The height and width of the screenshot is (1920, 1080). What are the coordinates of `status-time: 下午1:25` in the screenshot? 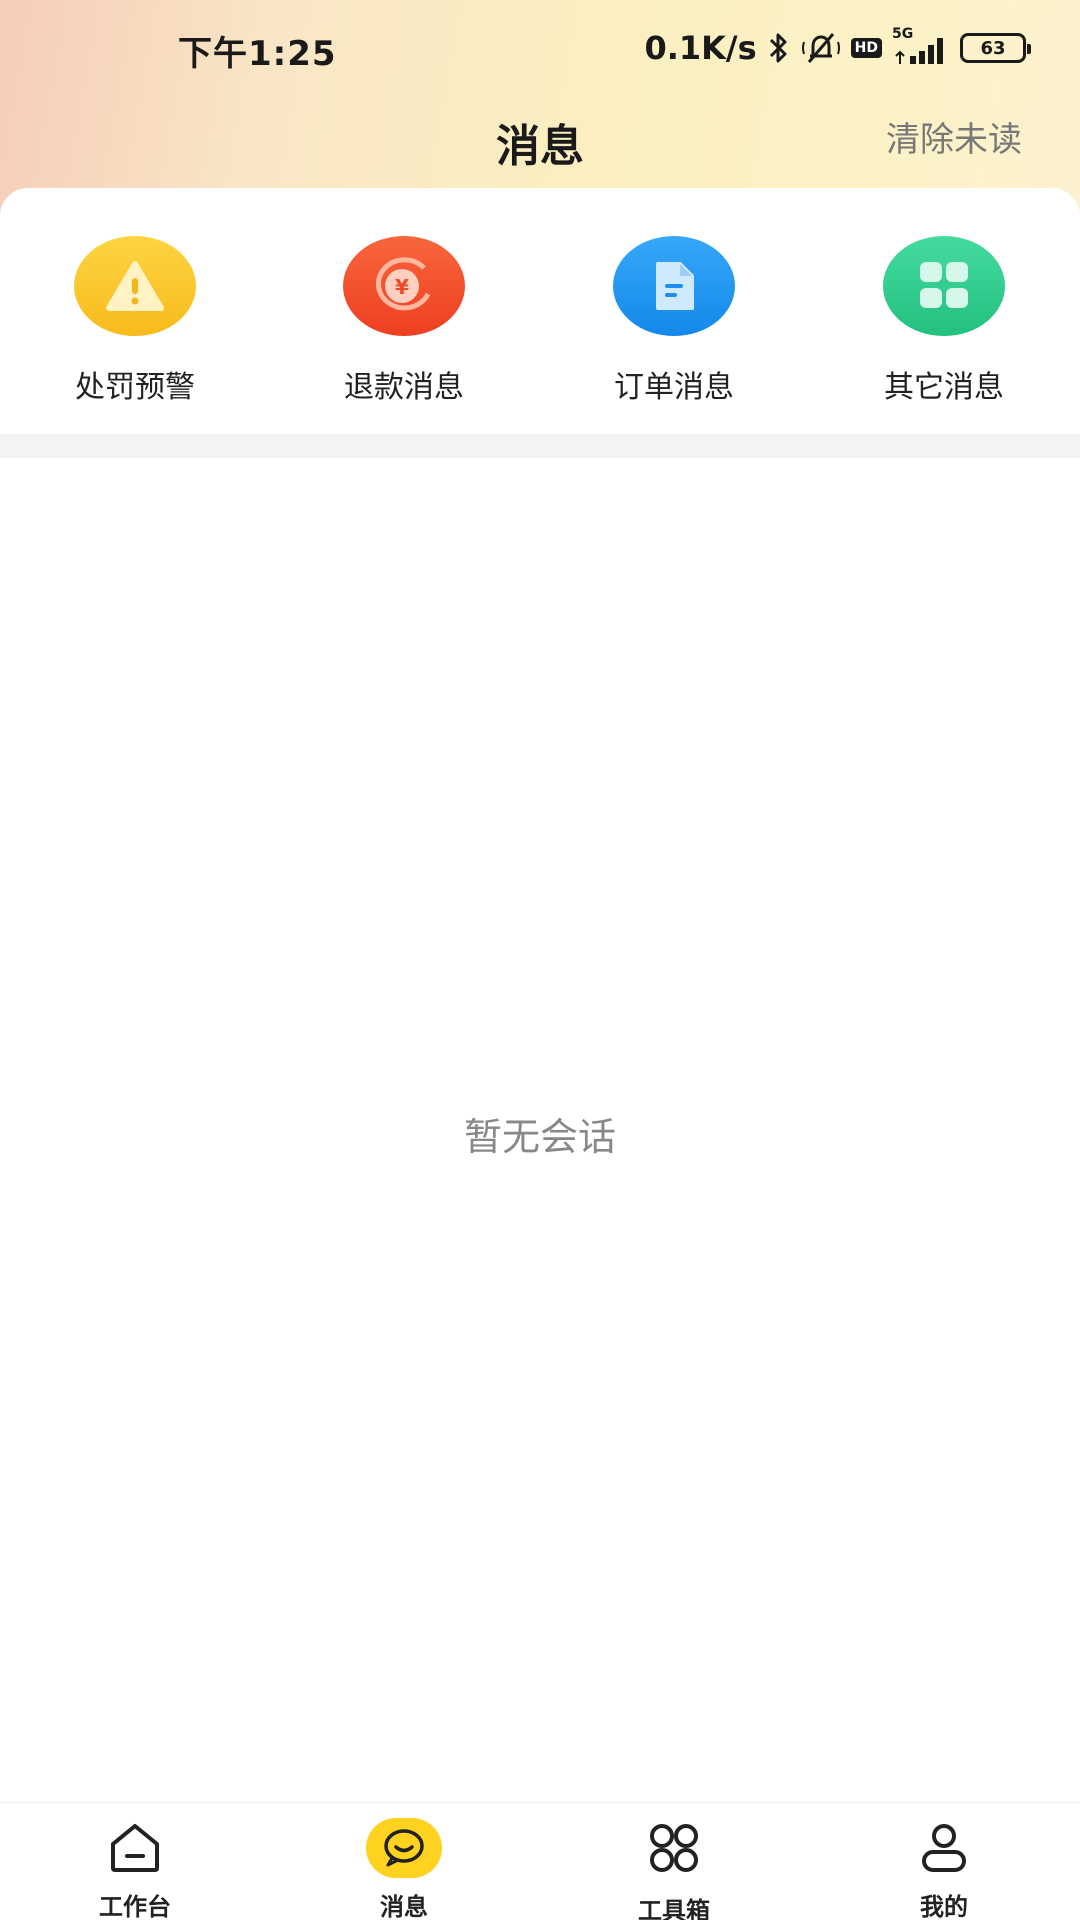 It's located at (257, 54).